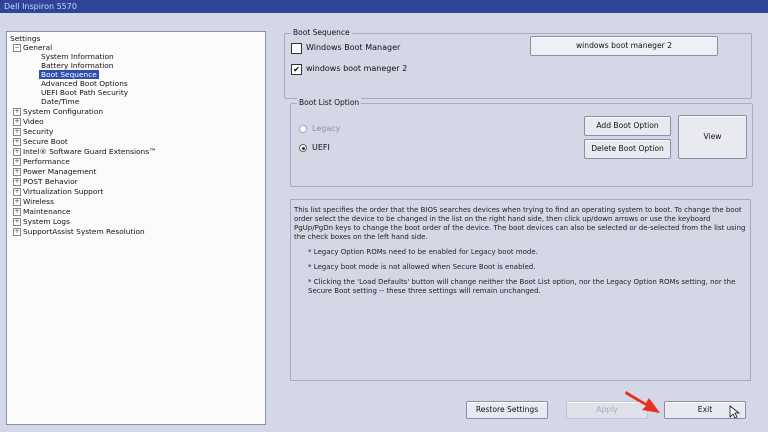 Image resolution: width=768 pixels, height=432 pixels. Describe the element at coordinates (624, 46) in the screenshot. I see `boot-order-list-item: windows boot maneger 2` at that location.